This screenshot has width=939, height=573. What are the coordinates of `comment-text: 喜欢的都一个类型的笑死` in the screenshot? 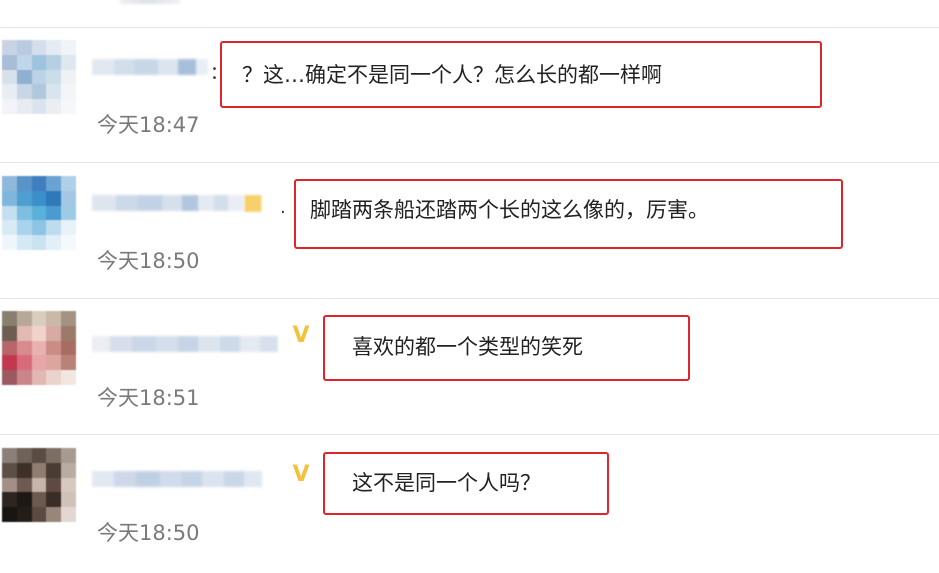 It's located at (467, 347).